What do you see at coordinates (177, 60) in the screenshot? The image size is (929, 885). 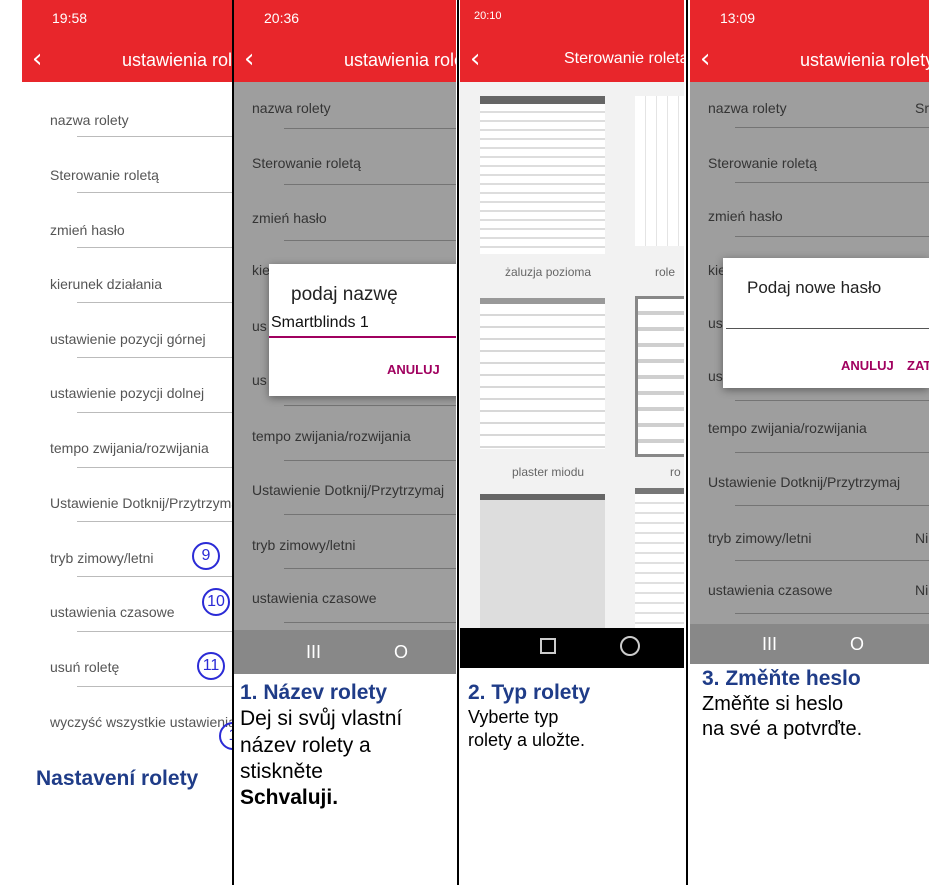 I see `page-title: ustawienia role` at bounding box center [177, 60].